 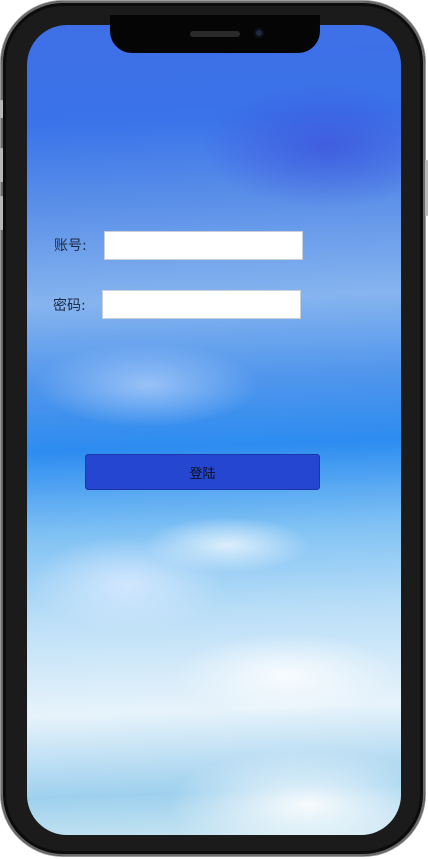 I want to click on account-input, so click(x=203, y=245).